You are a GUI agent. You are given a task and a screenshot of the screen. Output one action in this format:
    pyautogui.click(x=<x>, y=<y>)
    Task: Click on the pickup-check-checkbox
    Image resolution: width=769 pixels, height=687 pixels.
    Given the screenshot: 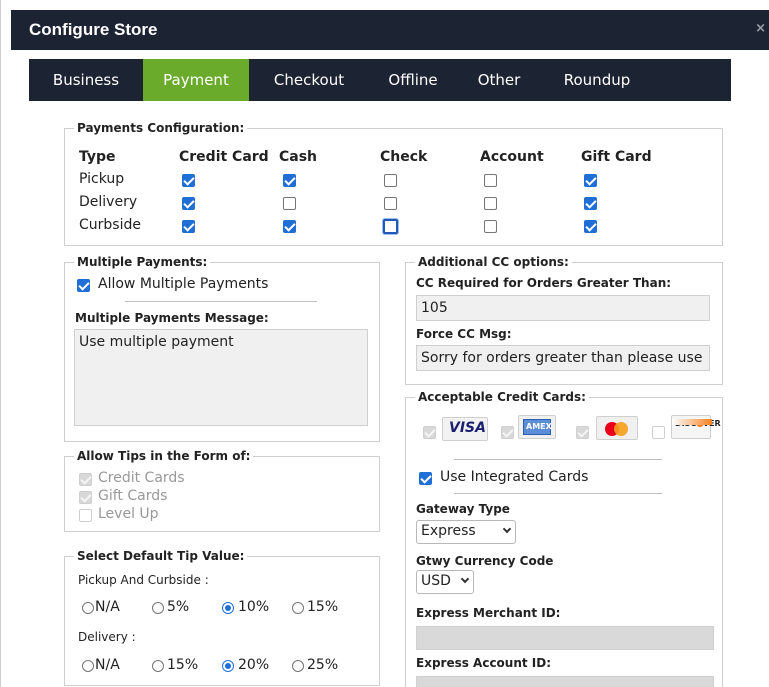 What is the action you would take?
    pyautogui.click(x=390, y=180)
    